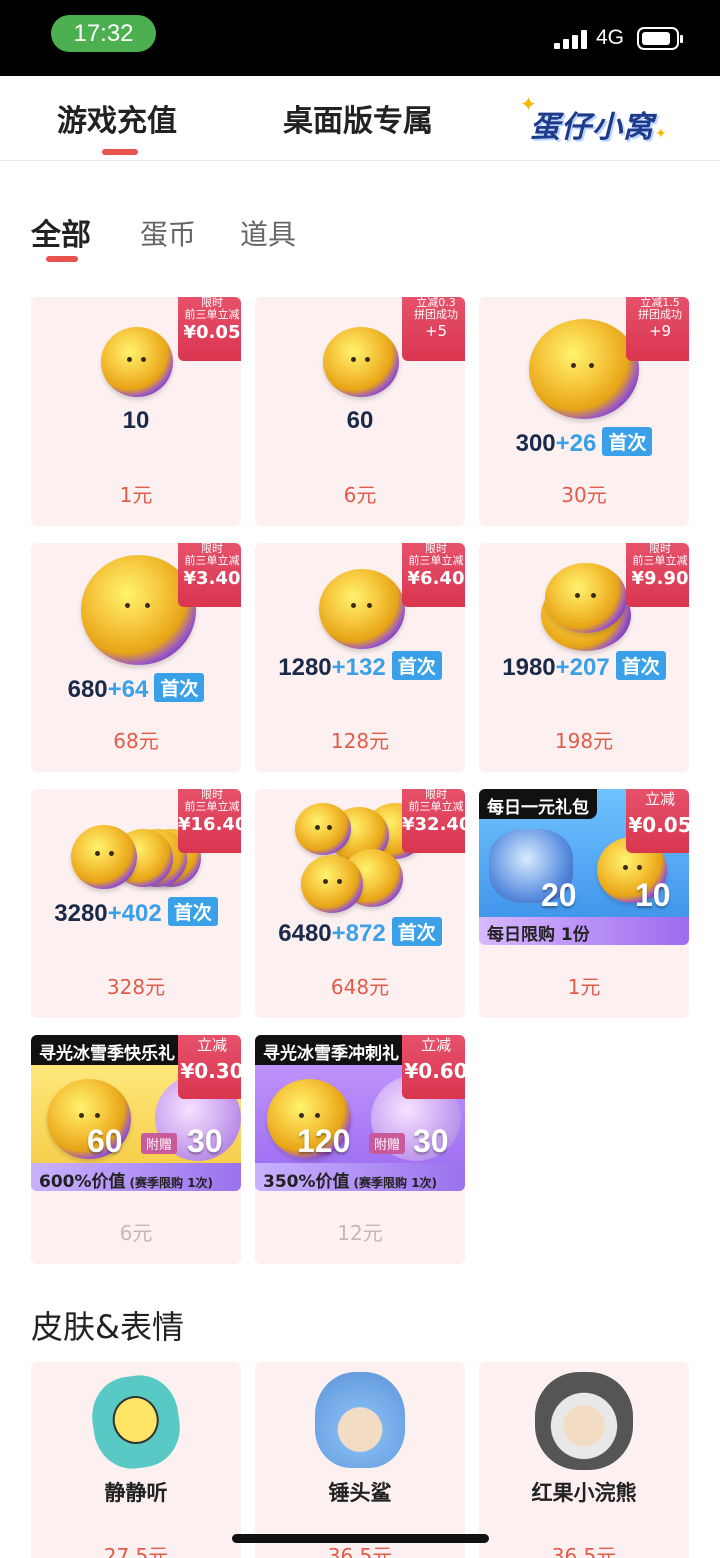 The image size is (720, 1558). Describe the element at coordinates (136, 688) in the screenshot. I see `coin-amount: 680+64 首次` at that location.